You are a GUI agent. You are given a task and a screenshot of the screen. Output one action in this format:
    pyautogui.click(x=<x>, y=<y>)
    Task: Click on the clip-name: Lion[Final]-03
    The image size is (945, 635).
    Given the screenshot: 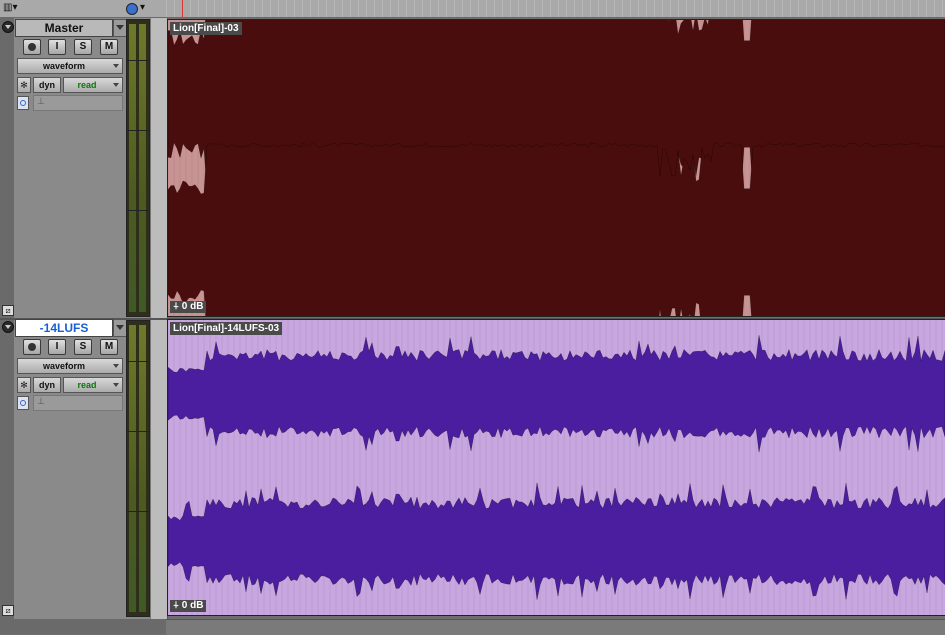 What is the action you would take?
    pyautogui.click(x=206, y=28)
    